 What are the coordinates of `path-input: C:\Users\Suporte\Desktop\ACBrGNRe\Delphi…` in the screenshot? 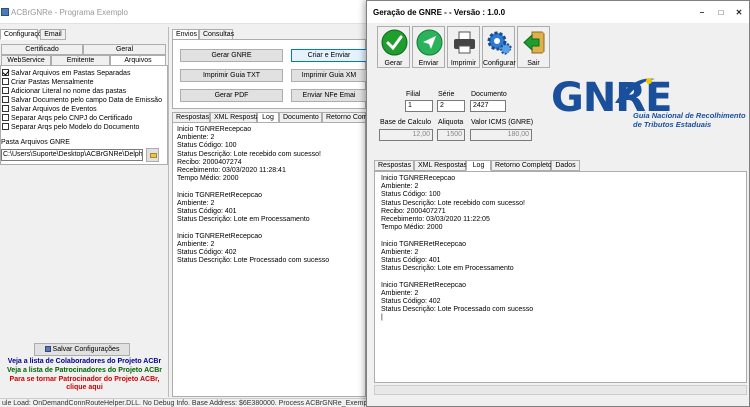 It's located at (72, 155).